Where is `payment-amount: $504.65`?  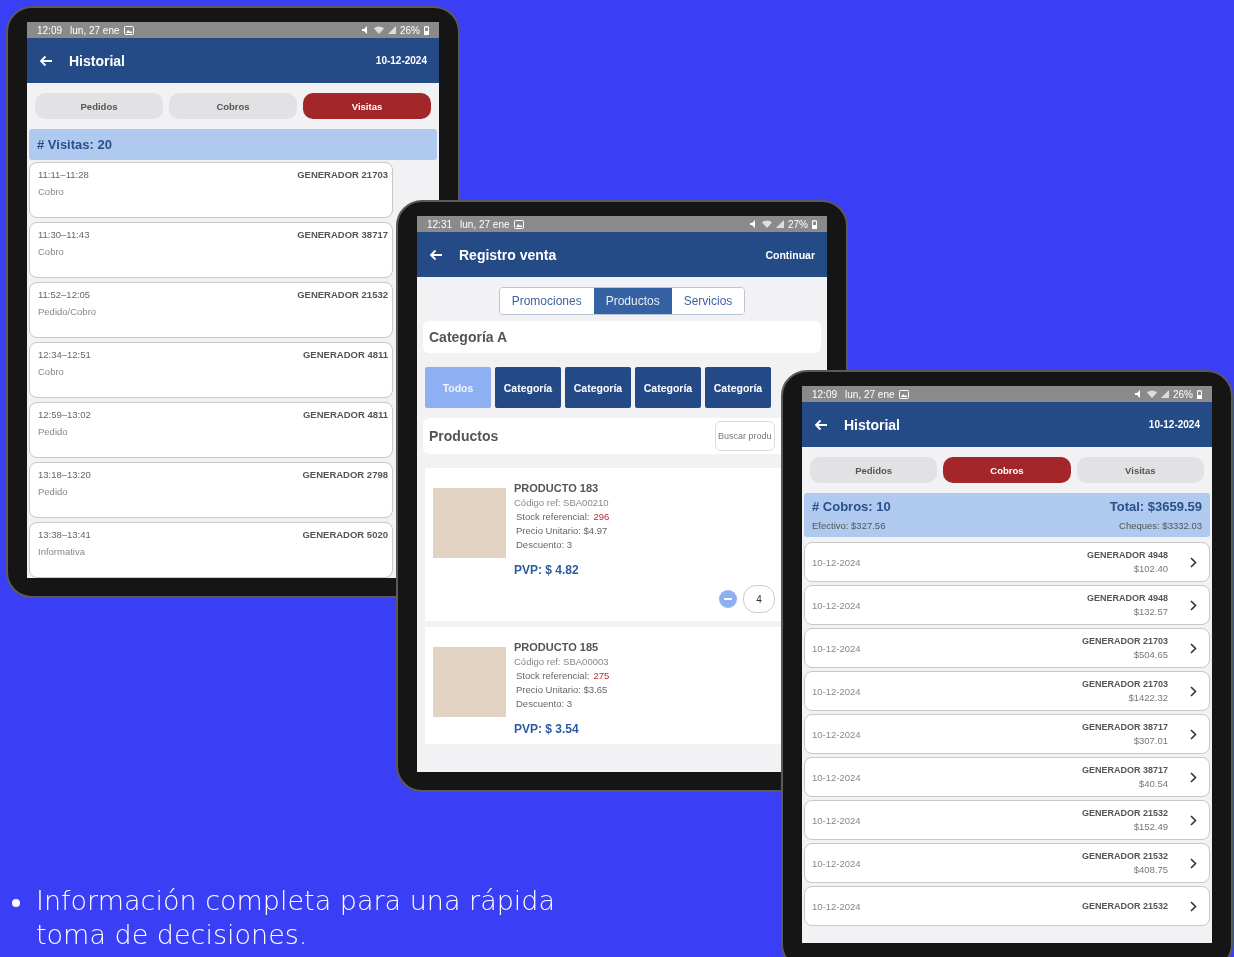
payment-amount: $504.65 is located at coordinates (1150, 654).